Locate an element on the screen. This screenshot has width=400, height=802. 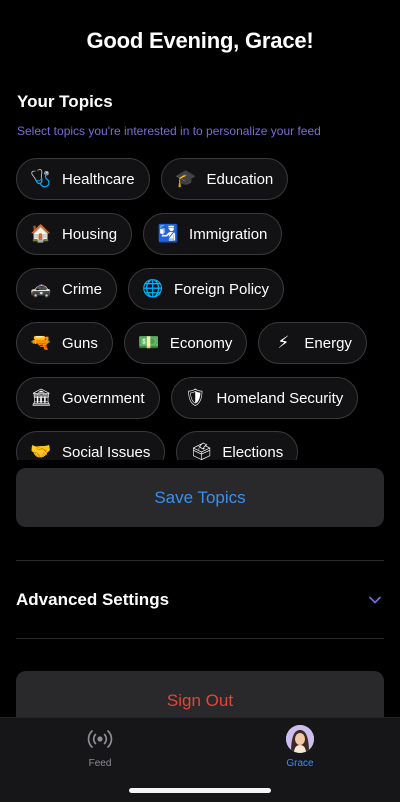
topic-label: Social Issues is located at coordinates (106, 452).